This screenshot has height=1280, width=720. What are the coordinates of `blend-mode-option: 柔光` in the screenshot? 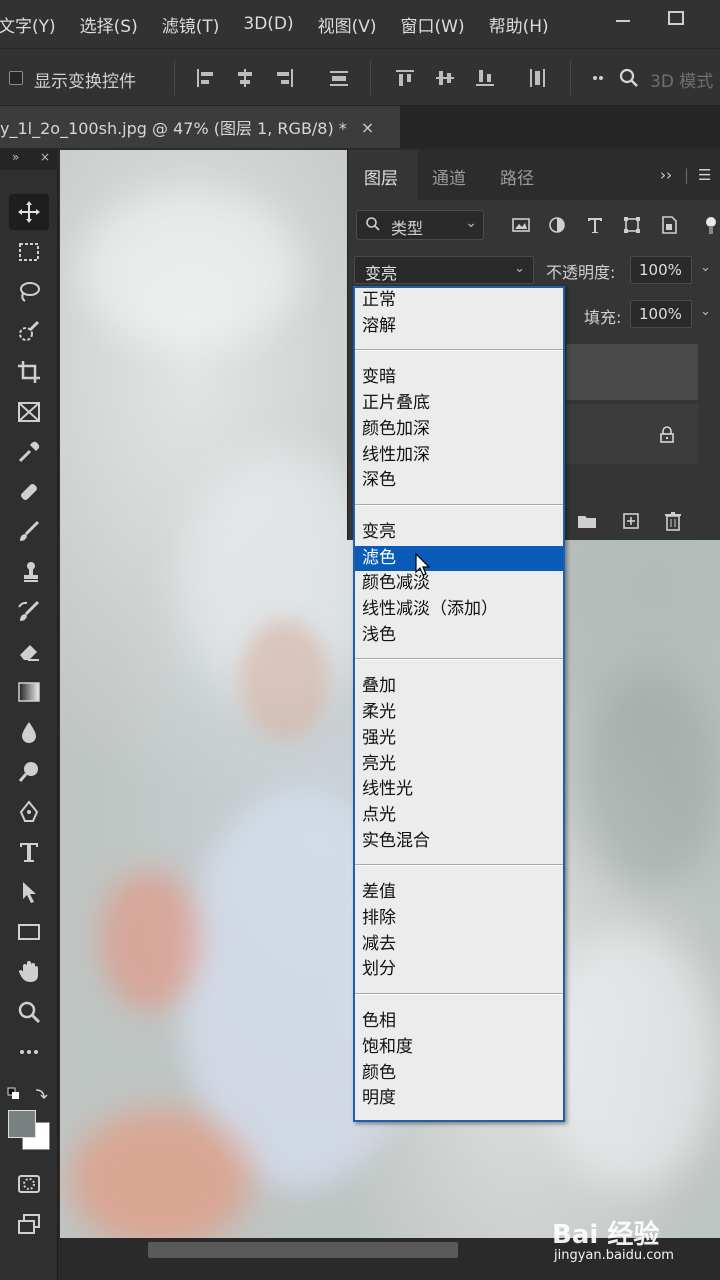 It's located at (459, 712).